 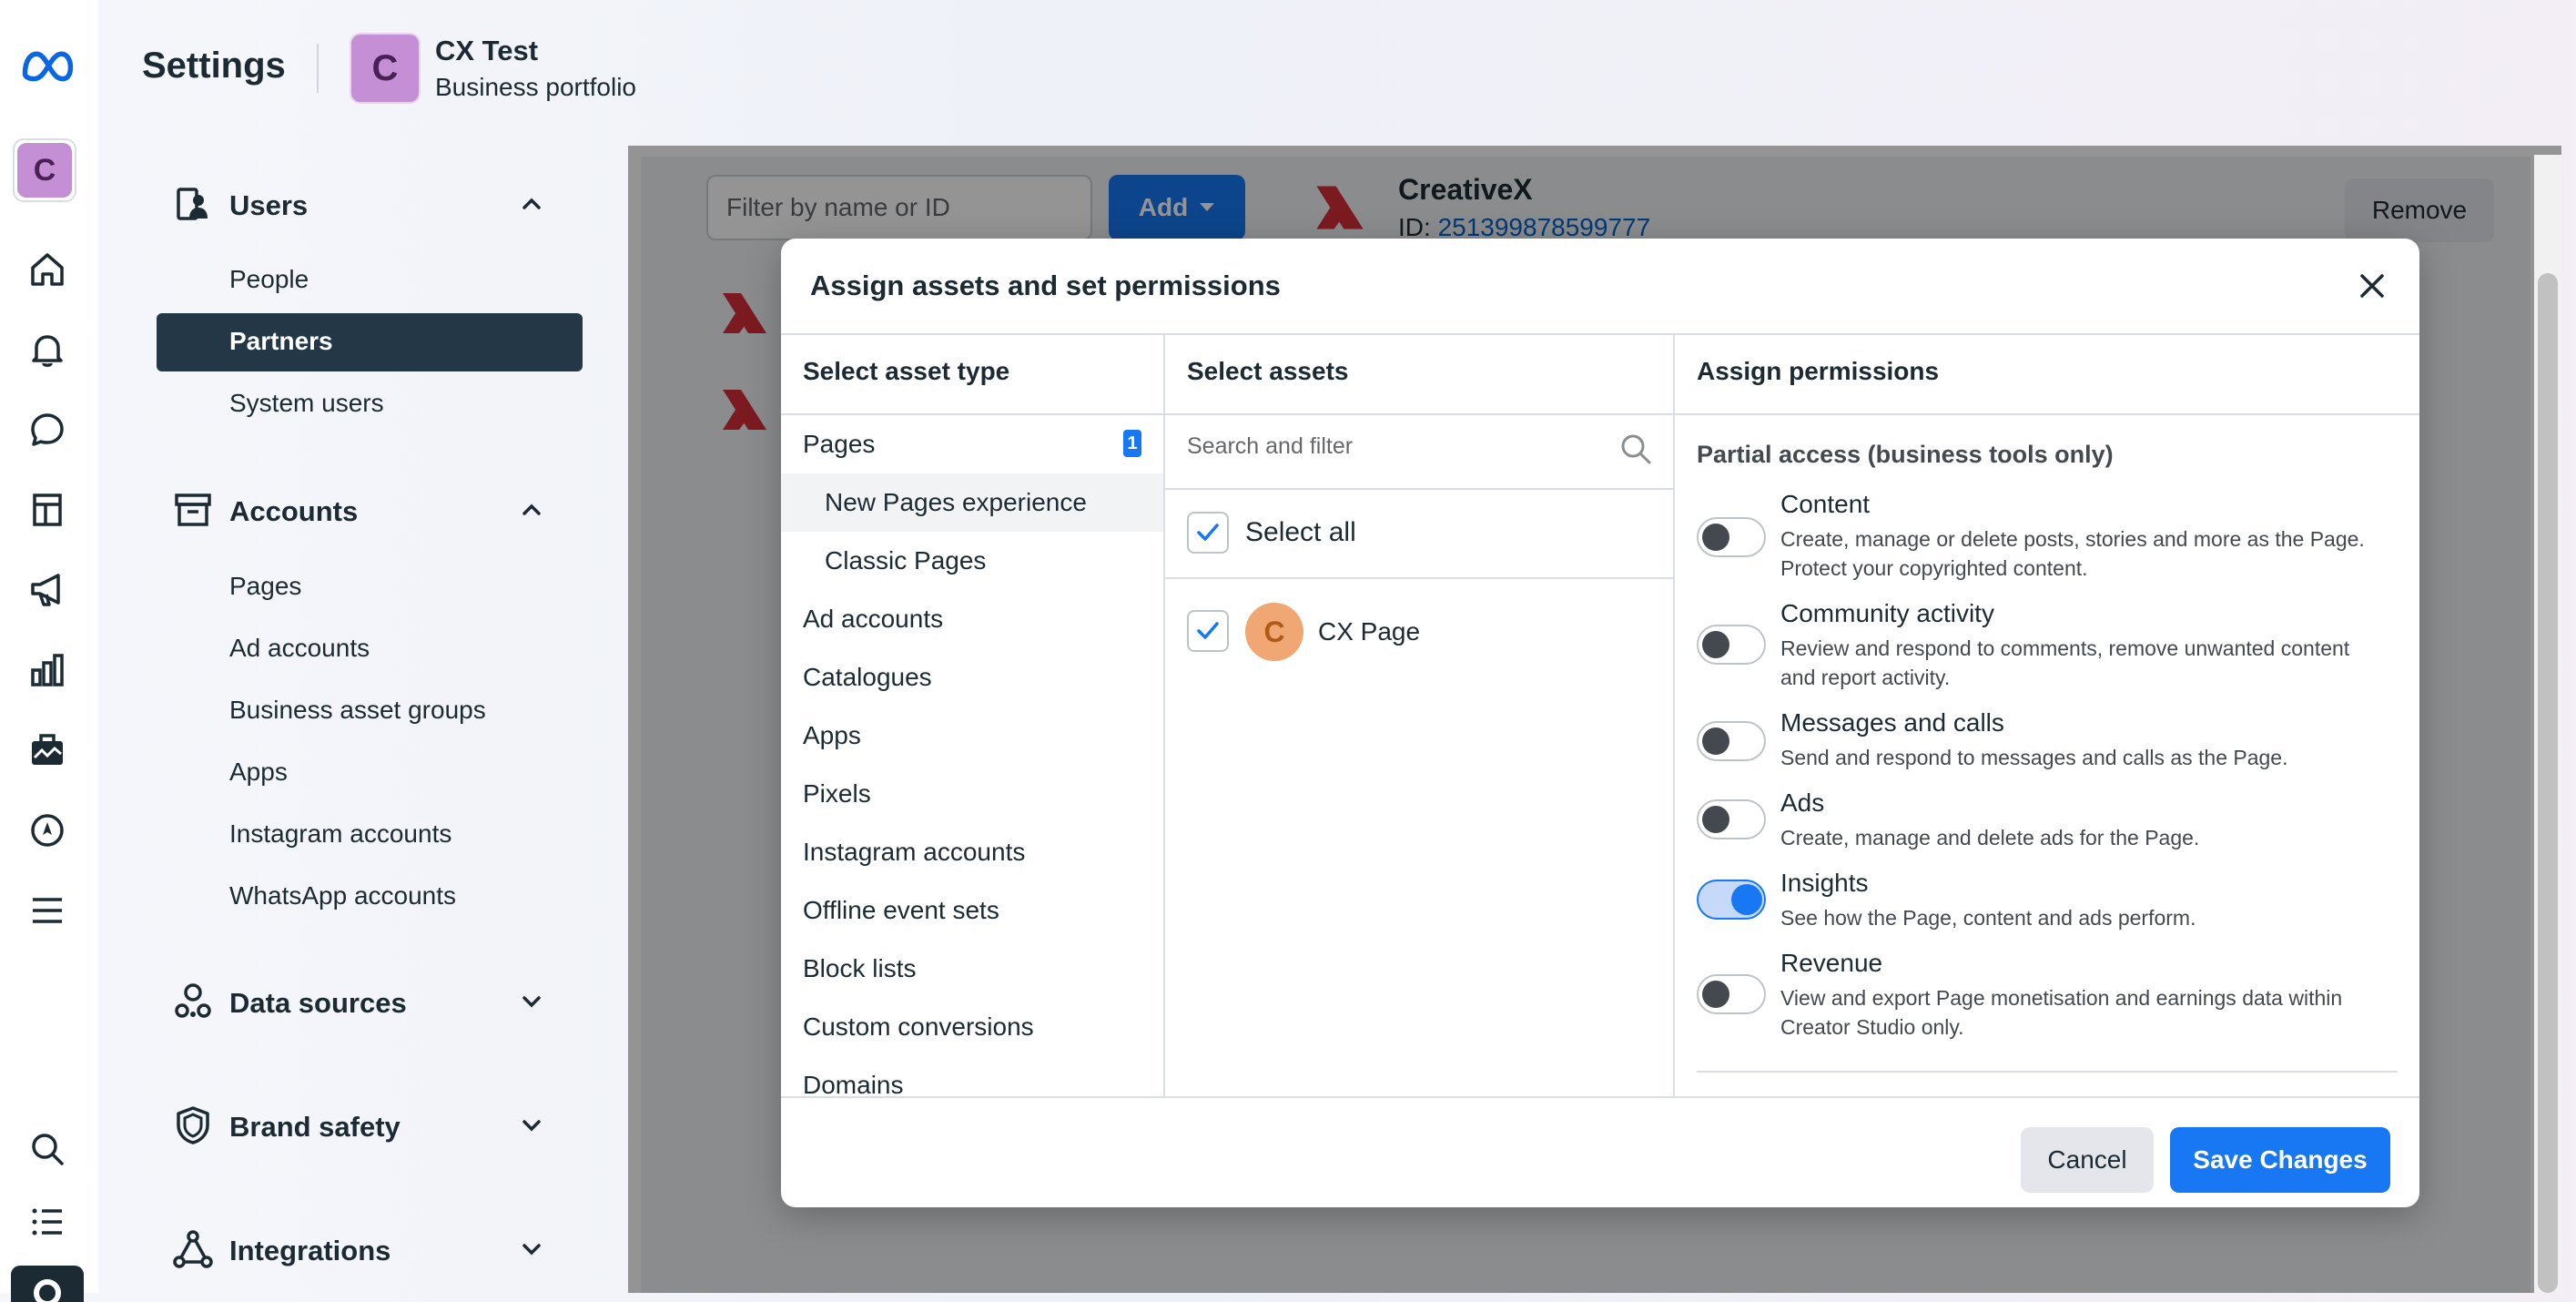 What do you see at coordinates (1818, 371) in the screenshot?
I see `column-header-permissions: Assign permissions` at bounding box center [1818, 371].